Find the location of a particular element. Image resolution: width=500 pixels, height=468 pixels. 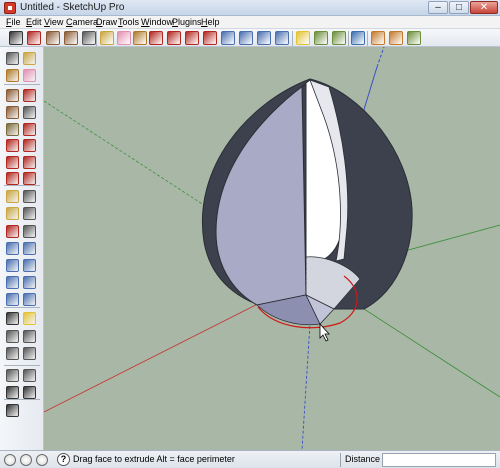

menu-draw: Draw is located at coordinates (106, 22).